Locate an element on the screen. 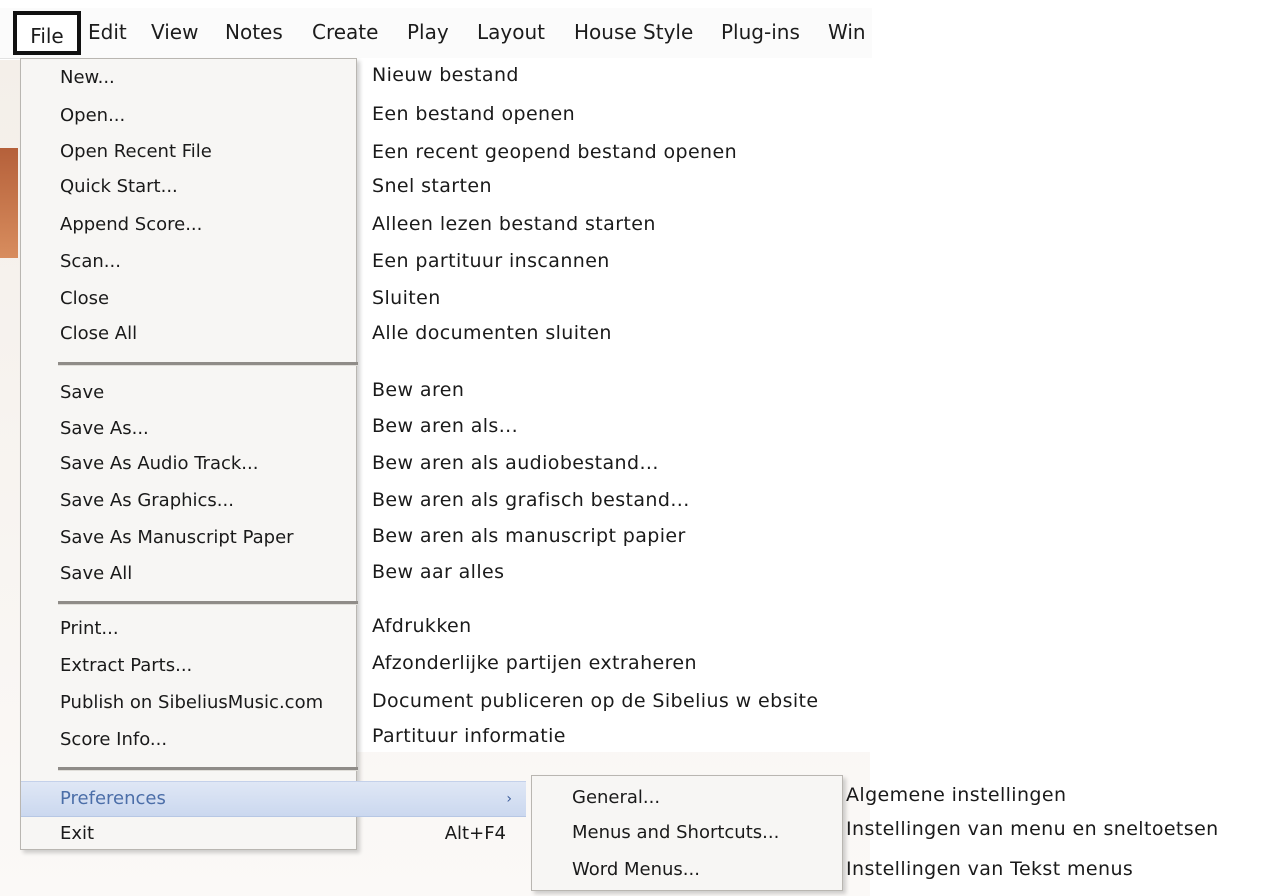  menu-create: Create is located at coordinates (345, 32).